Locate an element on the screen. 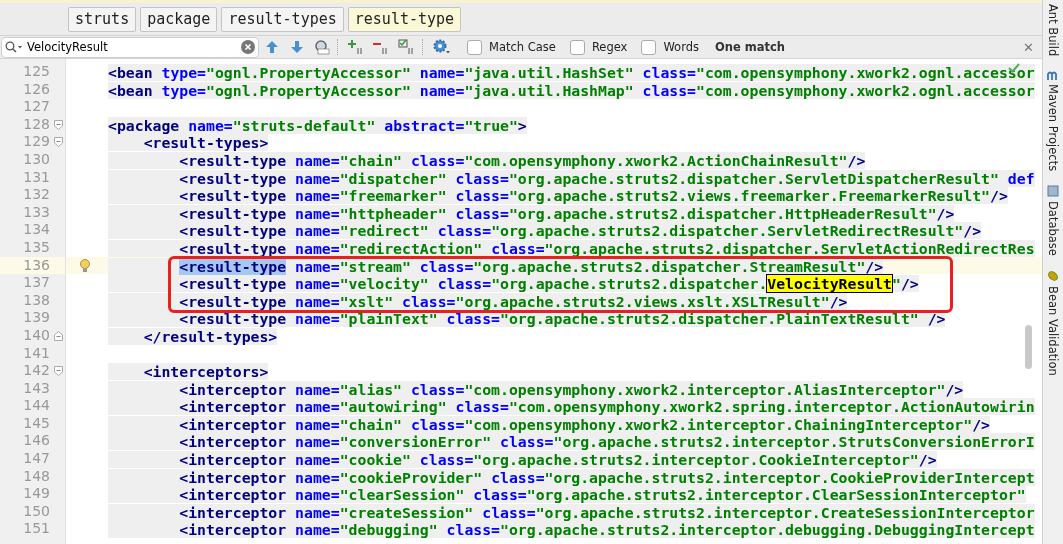 The image size is (1063, 544). line-number: 143 is located at coordinates (36, 388).